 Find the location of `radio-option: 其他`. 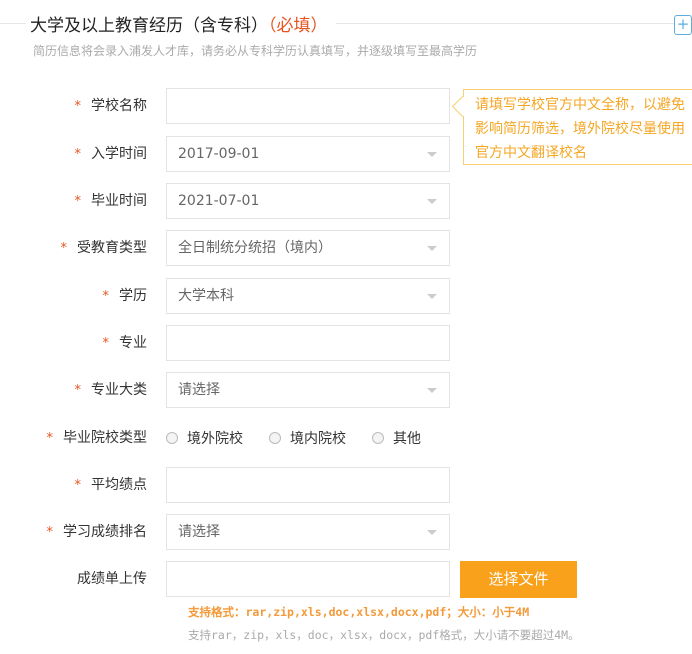

radio-option: 其他 is located at coordinates (396, 438).